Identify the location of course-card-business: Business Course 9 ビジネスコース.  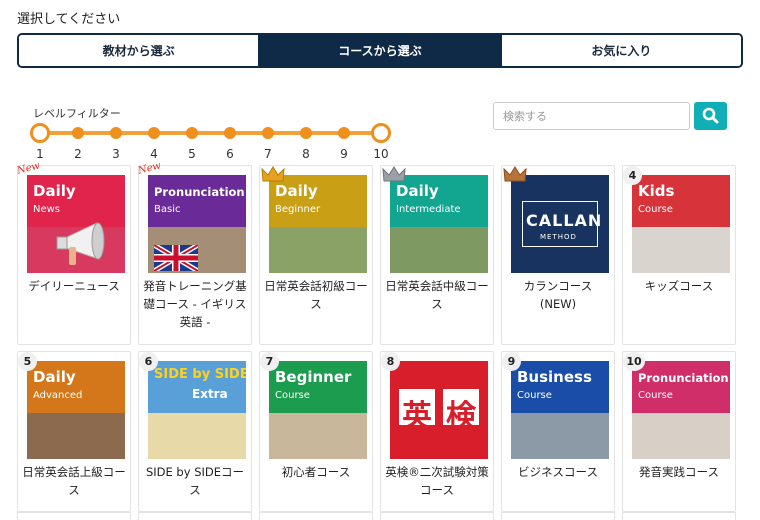
(558, 431).